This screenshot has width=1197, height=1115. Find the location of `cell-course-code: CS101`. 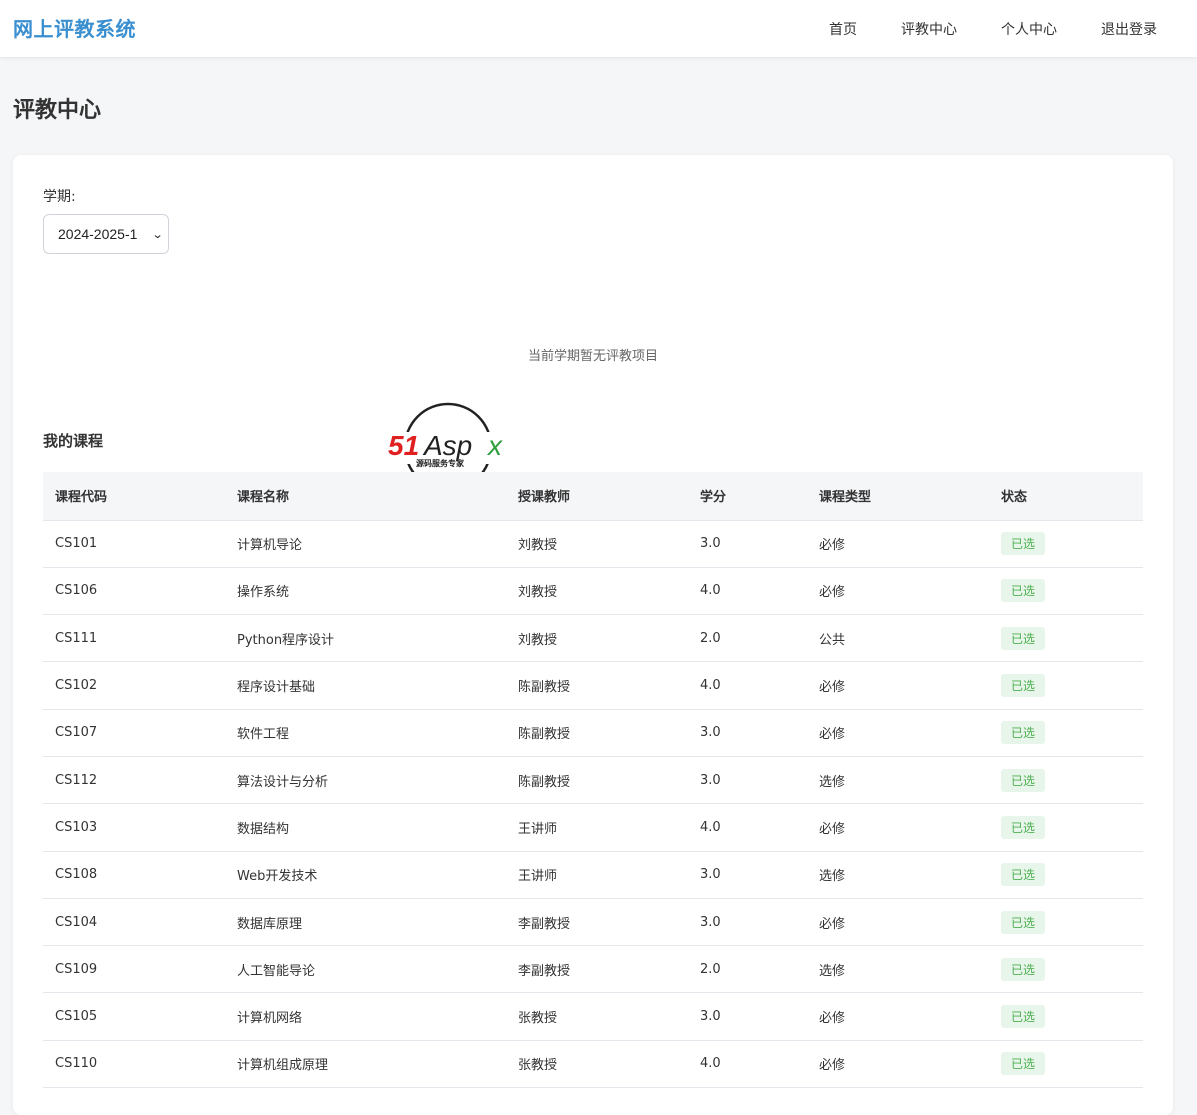

cell-course-code: CS101 is located at coordinates (134, 544).